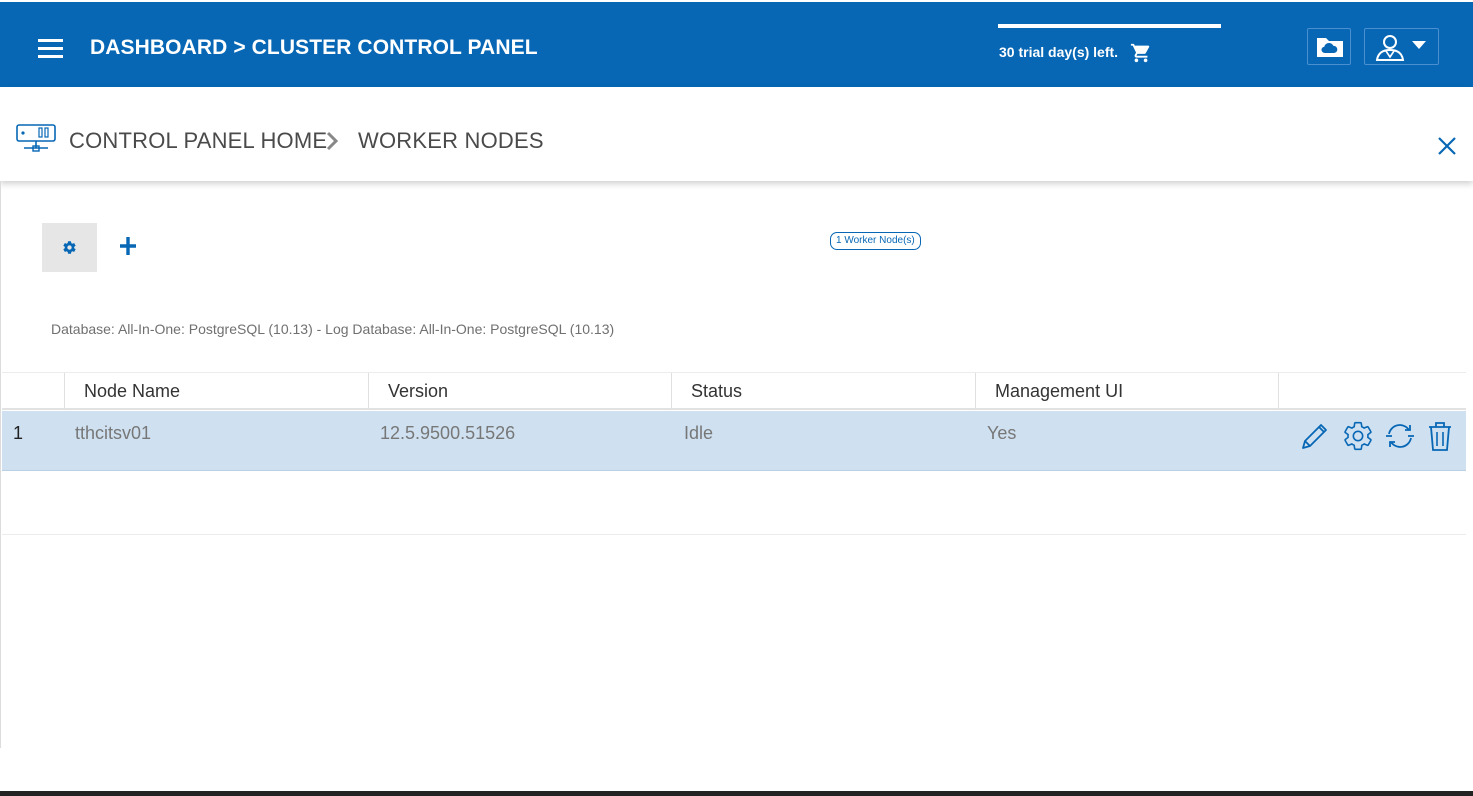 This screenshot has width=1473, height=796. I want to click on table-header: Node Name Version Status Management UI, so click(734, 391).